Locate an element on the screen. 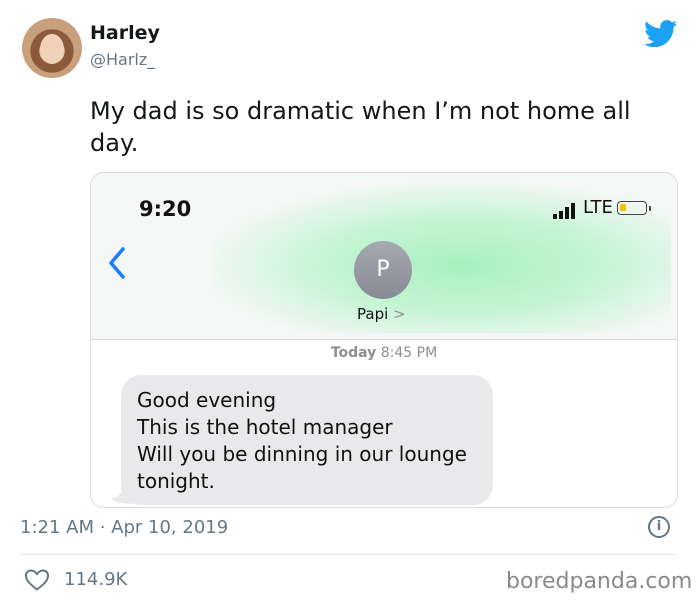  divider is located at coordinates (349, 554).